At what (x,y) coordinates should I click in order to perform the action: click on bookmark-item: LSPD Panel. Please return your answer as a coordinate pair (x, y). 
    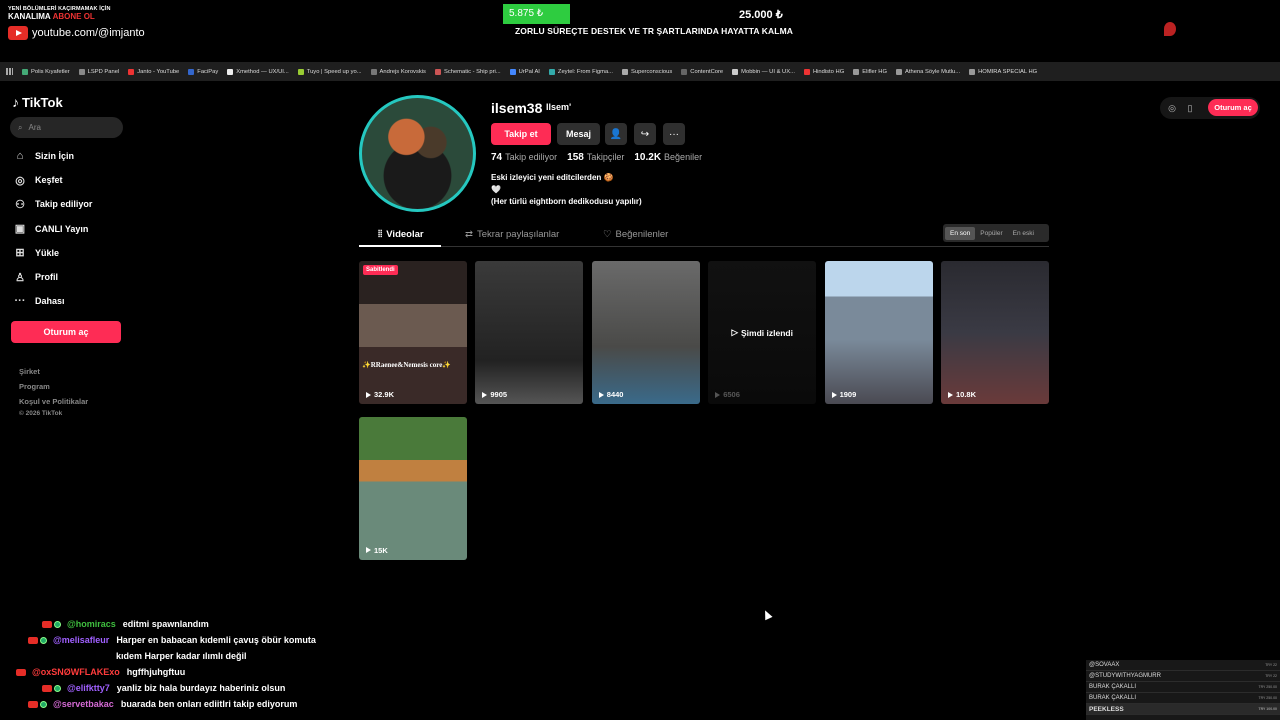
    Looking at the image, I should click on (98, 71).